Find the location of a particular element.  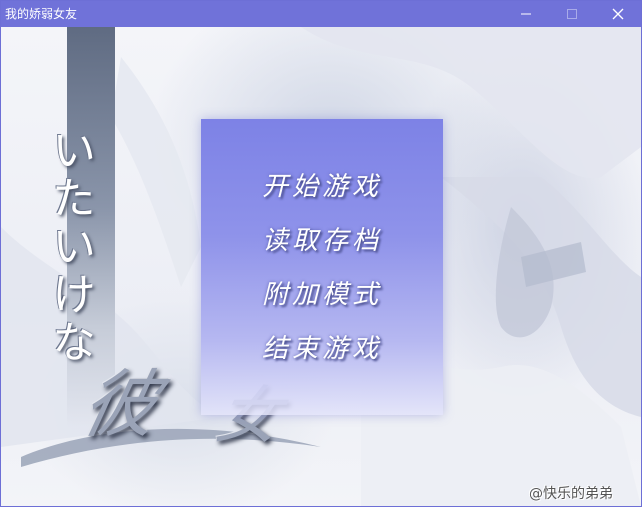

menu-start-game: 开始游戏 is located at coordinates (322, 187).